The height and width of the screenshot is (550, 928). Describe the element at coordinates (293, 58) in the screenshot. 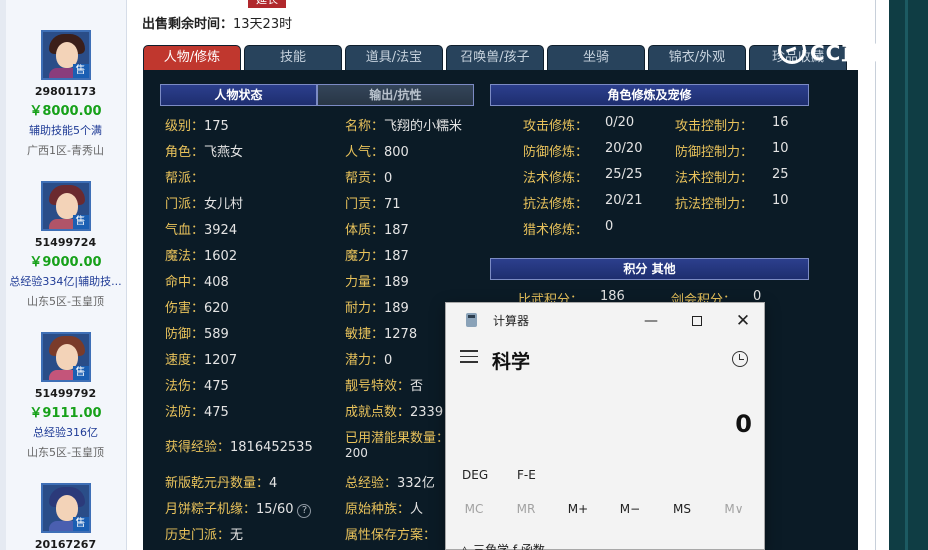

I see `tab-skills: 技能` at that location.